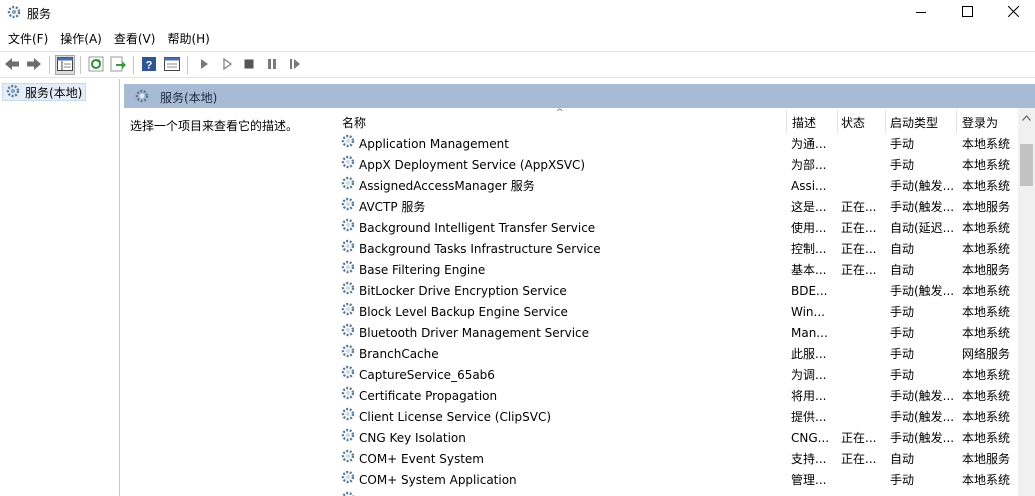 The height and width of the screenshot is (496, 1035). I want to click on show-hide-tree-button, so click(65, 65).